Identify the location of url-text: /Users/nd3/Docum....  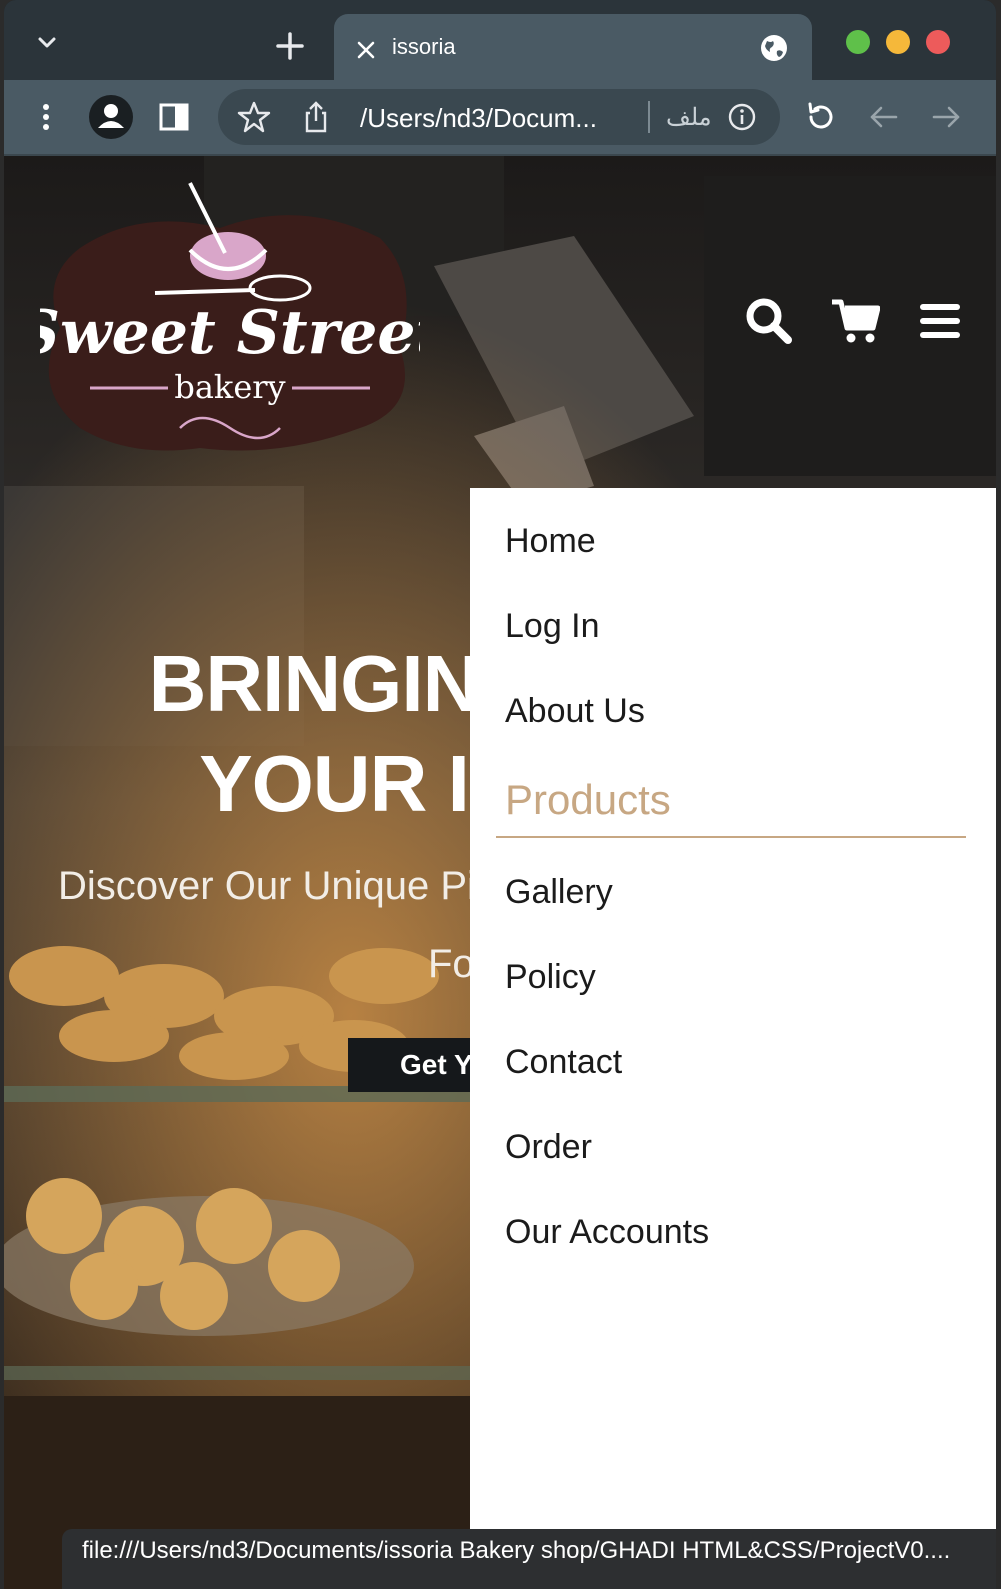
(478, 118).